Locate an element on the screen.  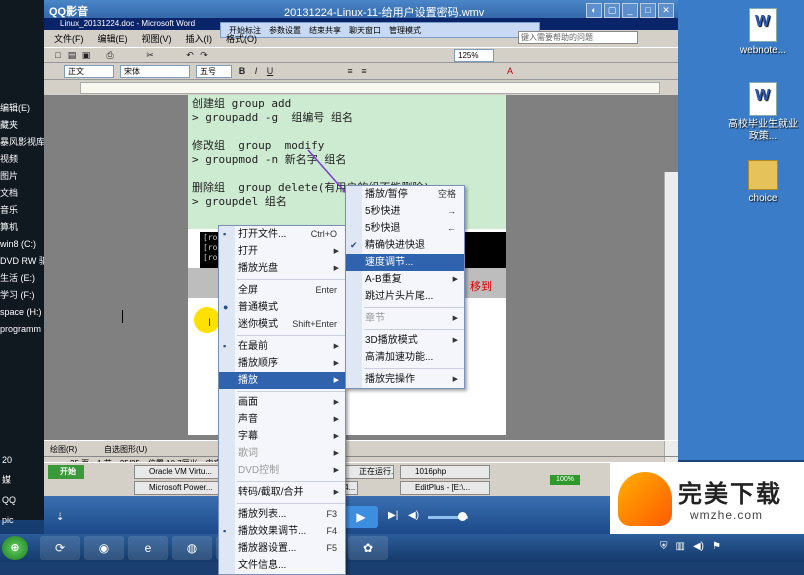
context-menu-item: 打开 ▶ is located at coordinates (282, 251).